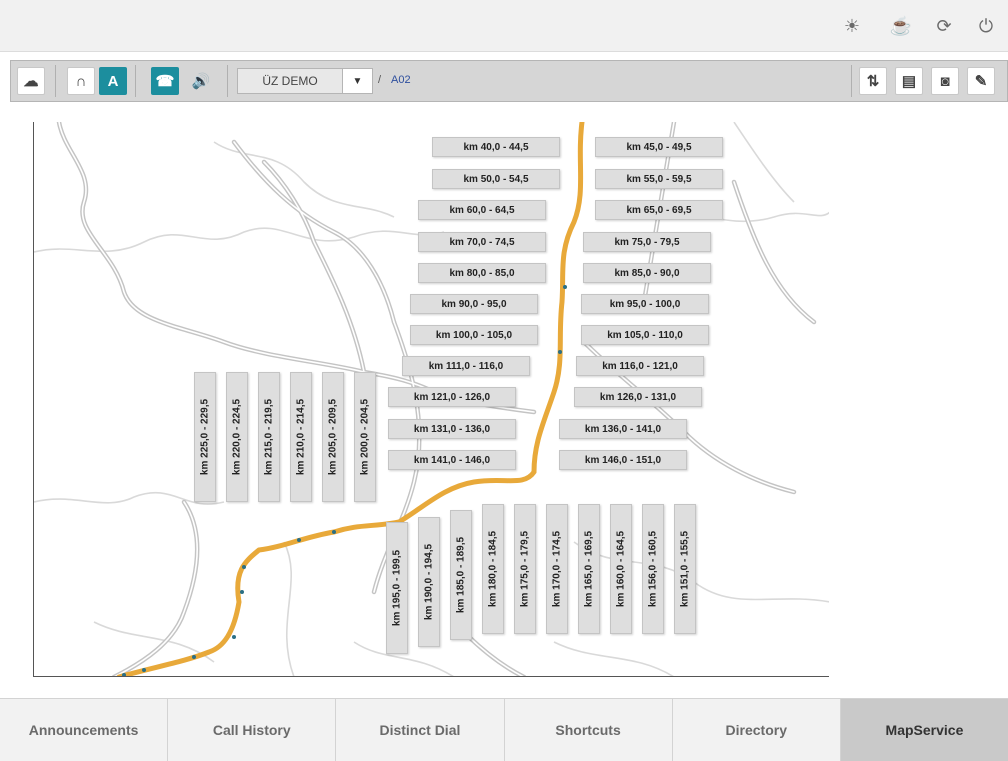 Image resolution: width=1008 pixels, height=761 pixels. I want to click on tab-distinct-dial: Distinct Dial, so click(420, 730).